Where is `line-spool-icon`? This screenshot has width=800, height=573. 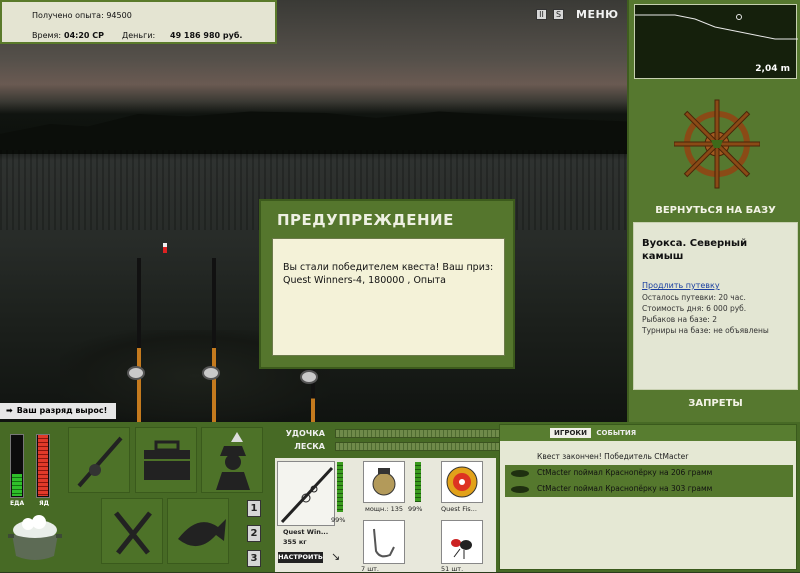
line-spool-icon is located at coordinates (462, 482).